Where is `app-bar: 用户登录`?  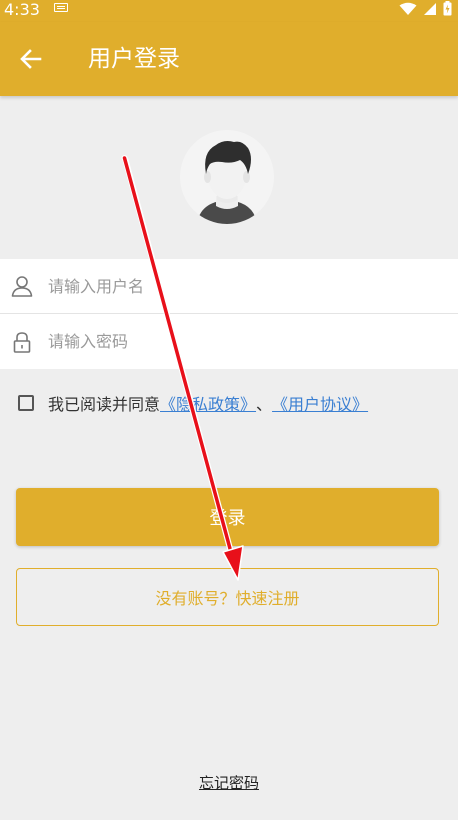 app-bar: 用户登录 is located at coordinates (229, 59).